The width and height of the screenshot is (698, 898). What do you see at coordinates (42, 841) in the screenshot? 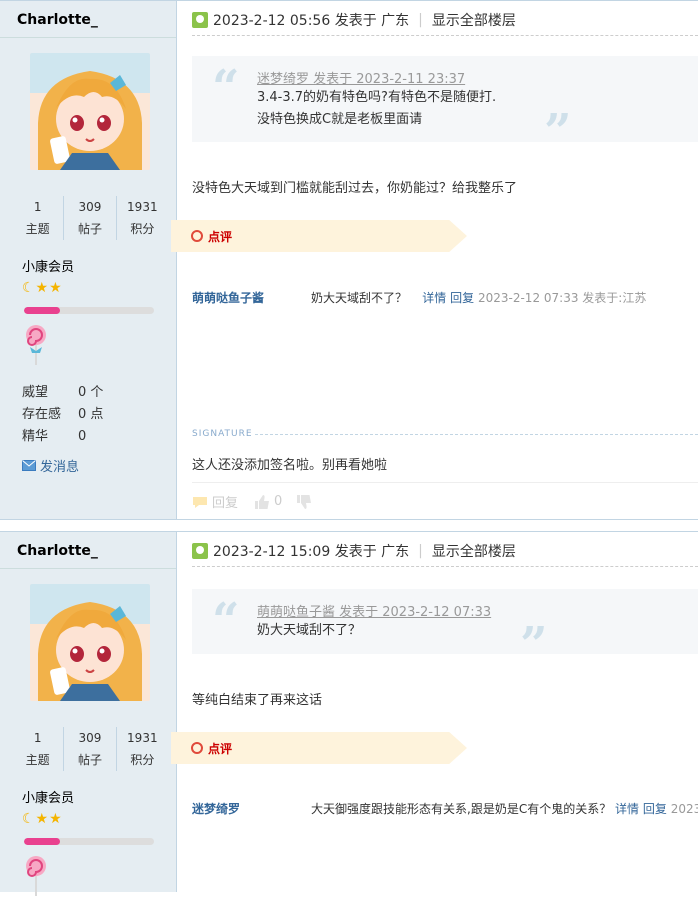
I see `level-progress-fill` at bounding box center [42, 841].